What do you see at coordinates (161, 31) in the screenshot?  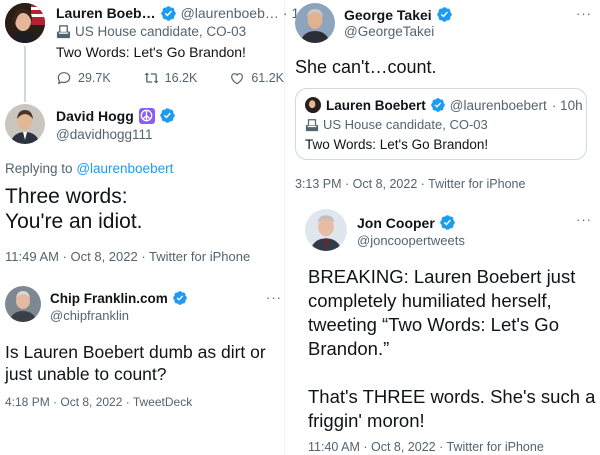 I see `boebert-bio: US House candidate, CO-03` at bounding box center [161, 31].